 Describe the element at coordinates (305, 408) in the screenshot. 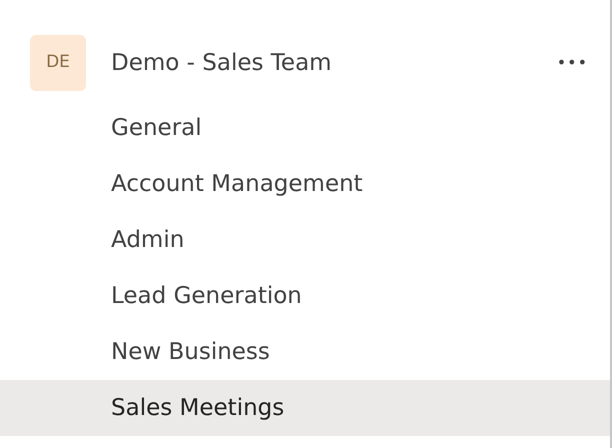

I see `channel-item: Sales Meetings` at that location.